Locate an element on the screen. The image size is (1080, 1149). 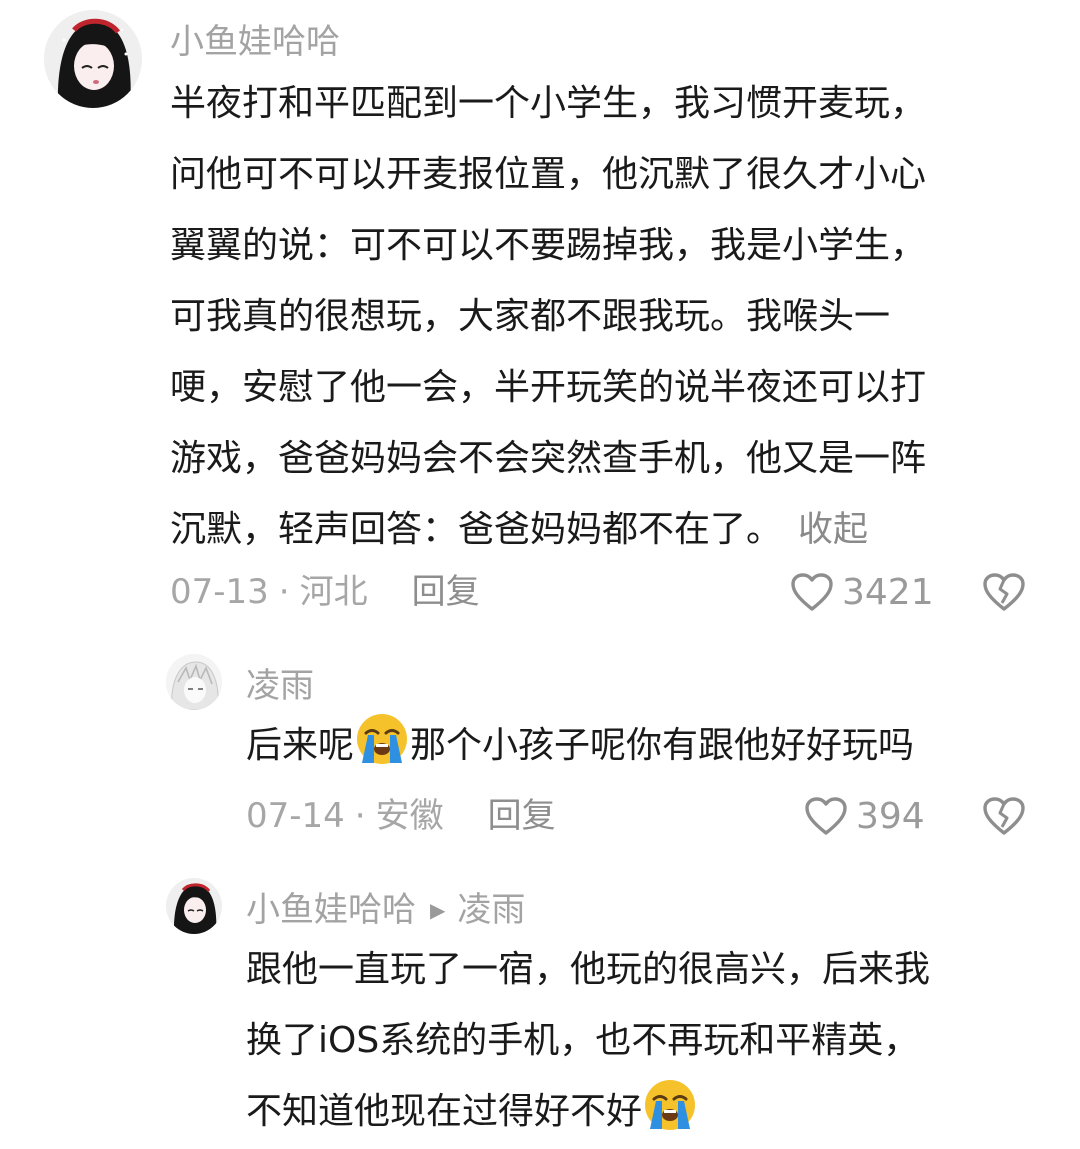
reply-username: 凌雨 is located at coordinates (280, 682).